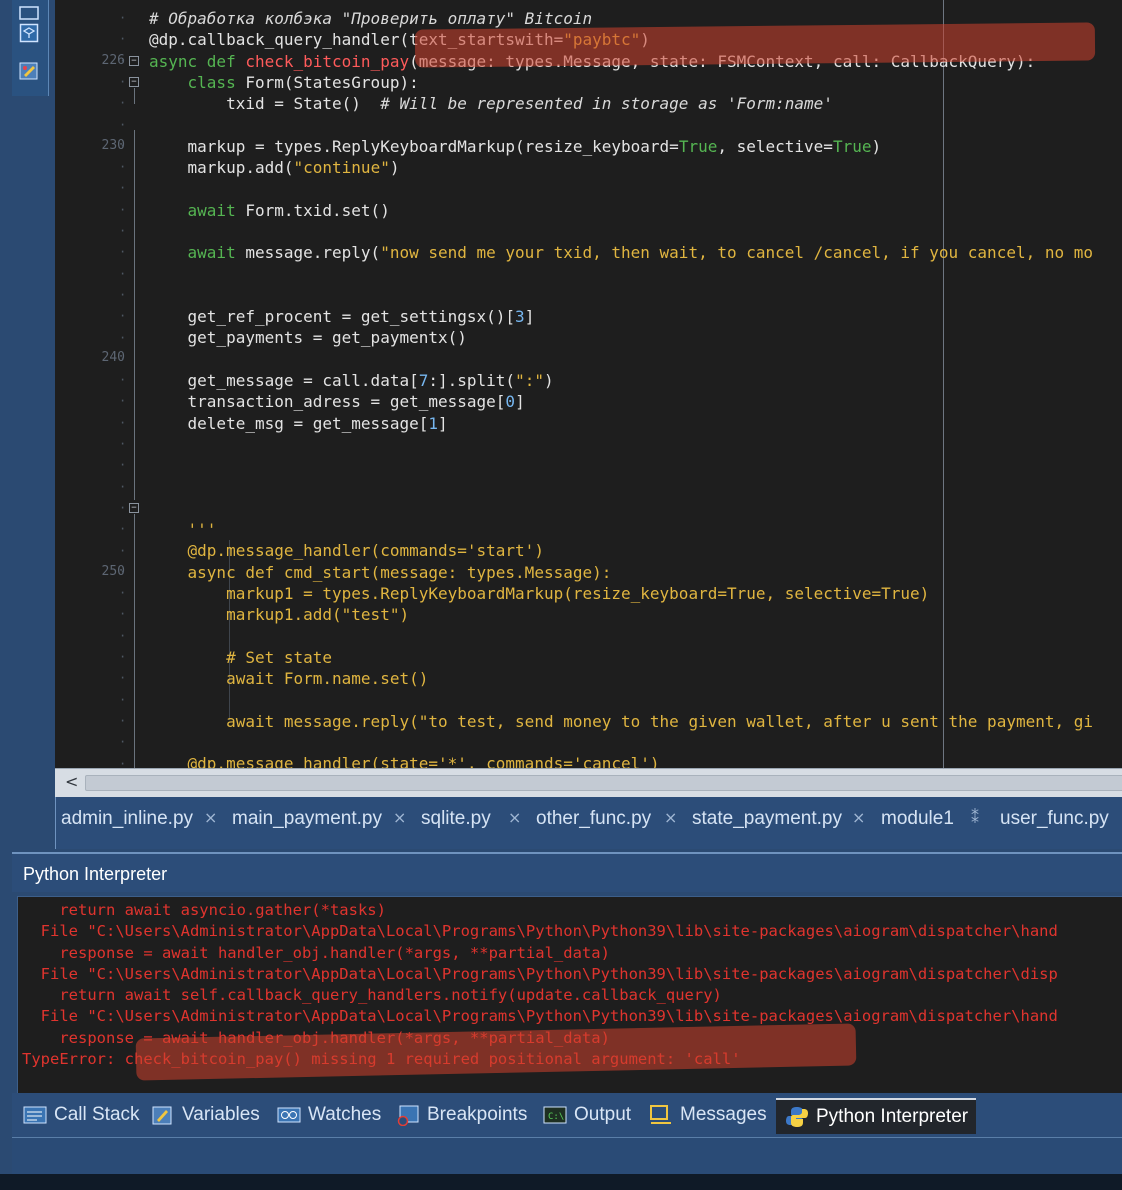 The image size is (1122, 1190). Describe the element at coordinates (29, 71) in the screenshot. I see `edit-tool-icon` at that location.